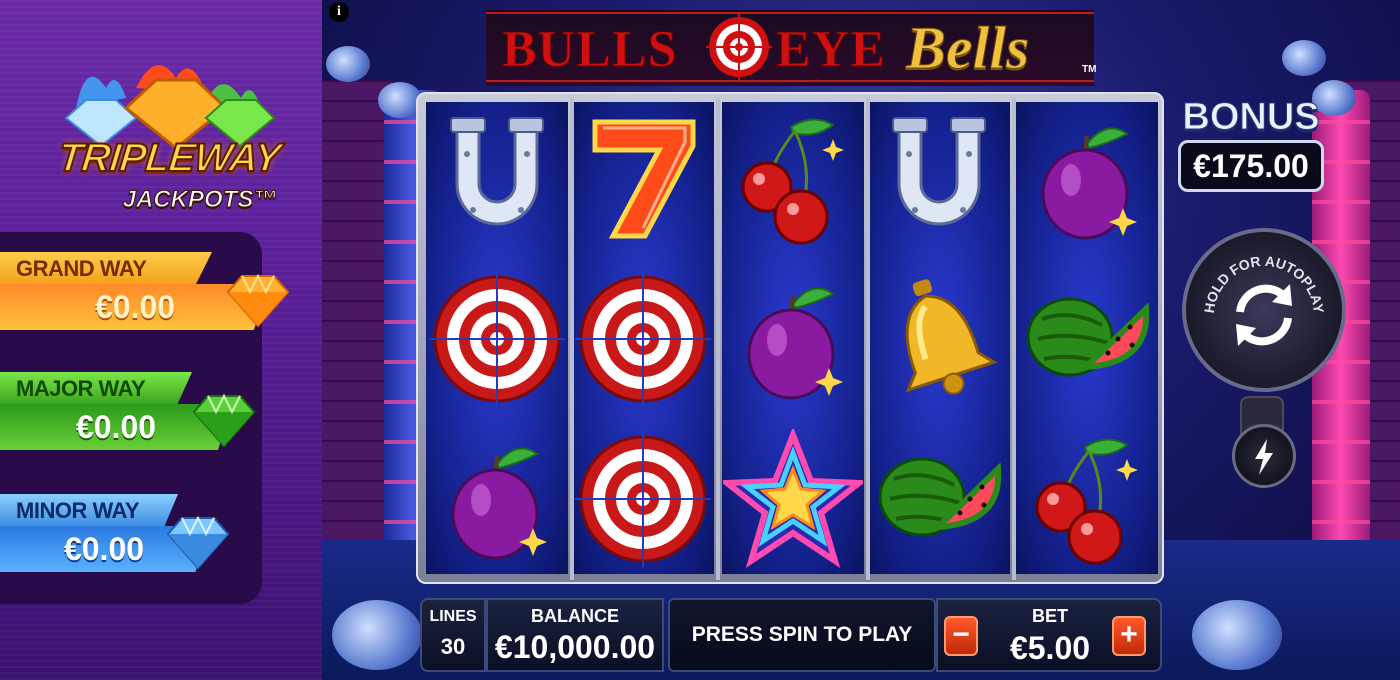  Describe the element at coordinates (939, 339) in the screenshot. I see `bell-icon` at that location.